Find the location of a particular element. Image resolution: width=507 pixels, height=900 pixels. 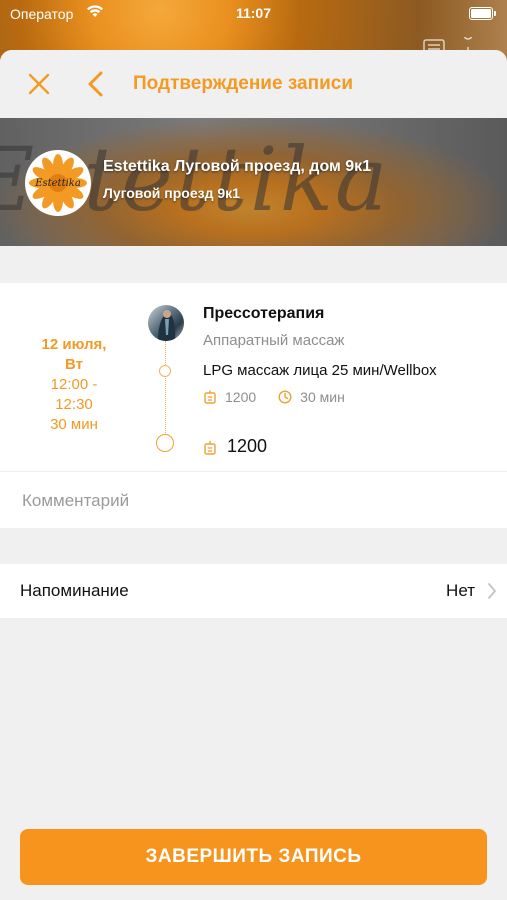

service-duration: 30 мин is located at coordinates (322, 397).